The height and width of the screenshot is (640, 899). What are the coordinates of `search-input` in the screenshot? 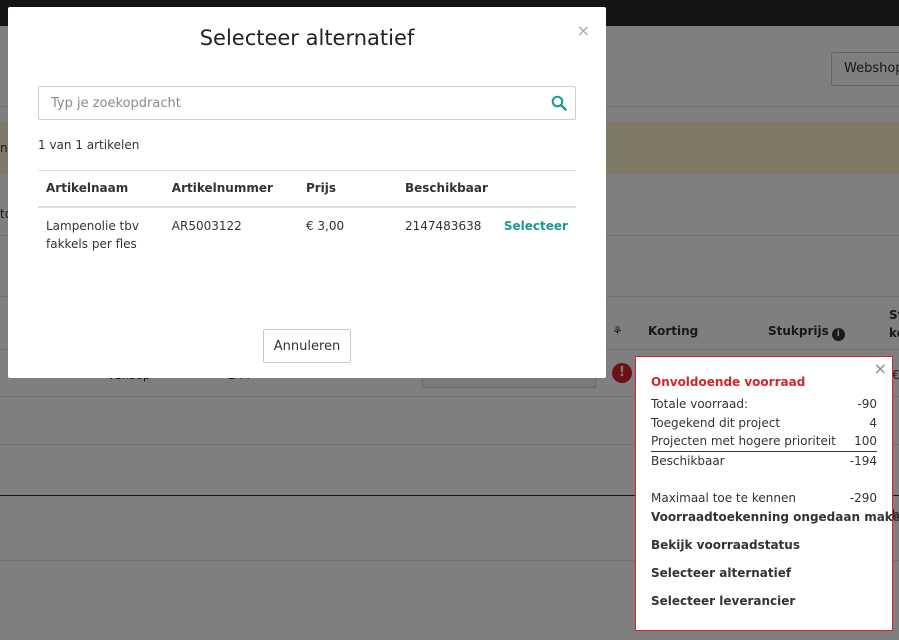 It's located at (289, 103).